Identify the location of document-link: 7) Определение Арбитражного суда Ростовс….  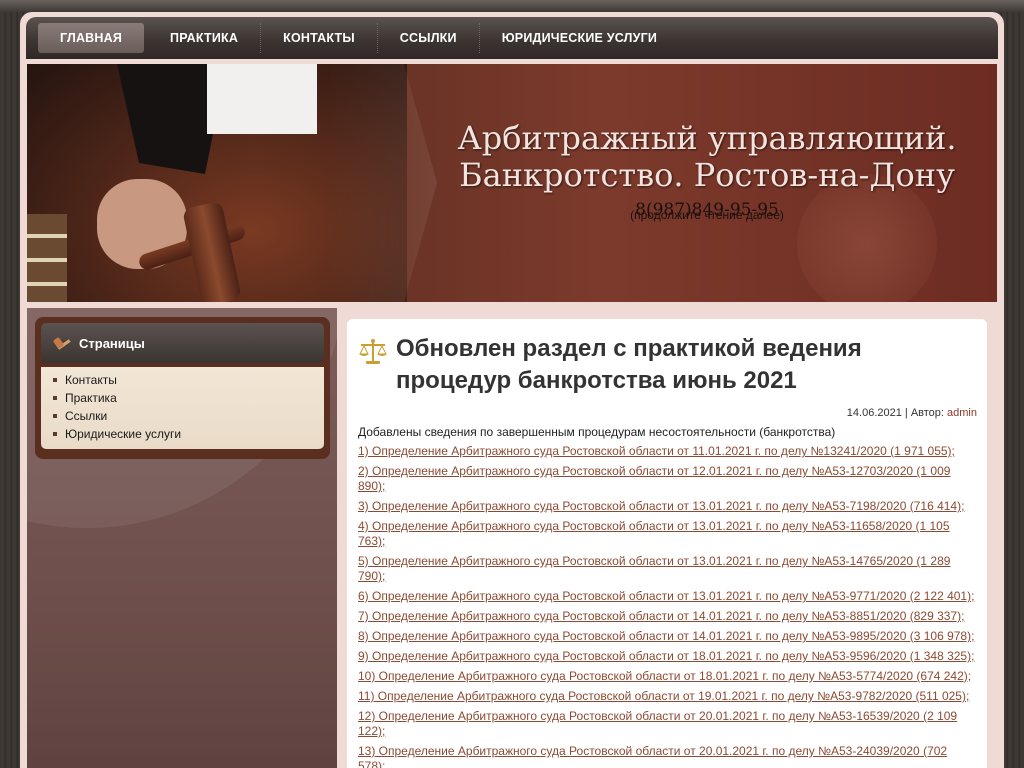
(667, 616).